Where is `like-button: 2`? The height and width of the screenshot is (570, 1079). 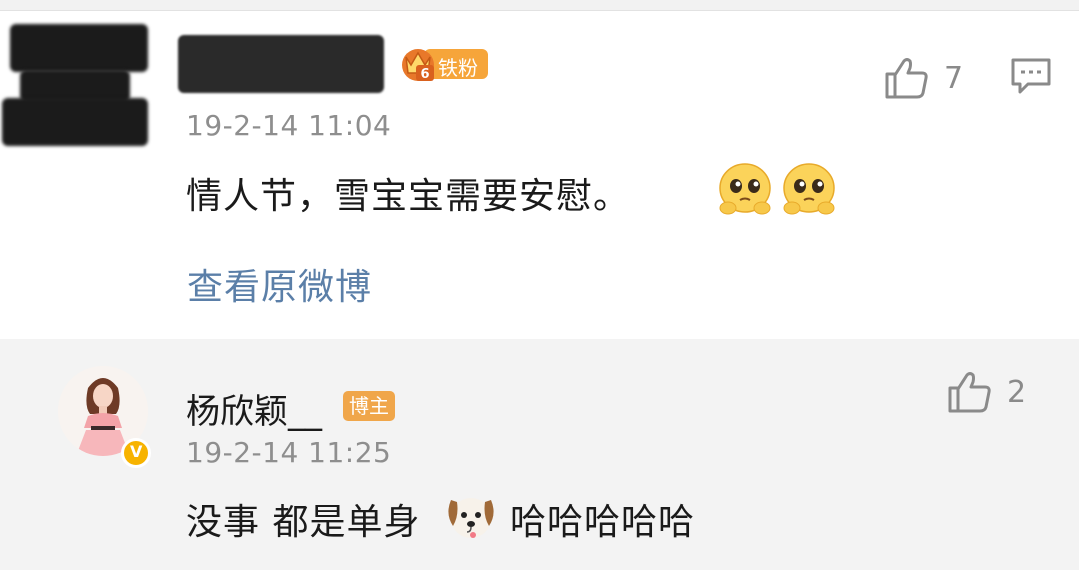
like-button: 2 is located at coordinates (986, 392).